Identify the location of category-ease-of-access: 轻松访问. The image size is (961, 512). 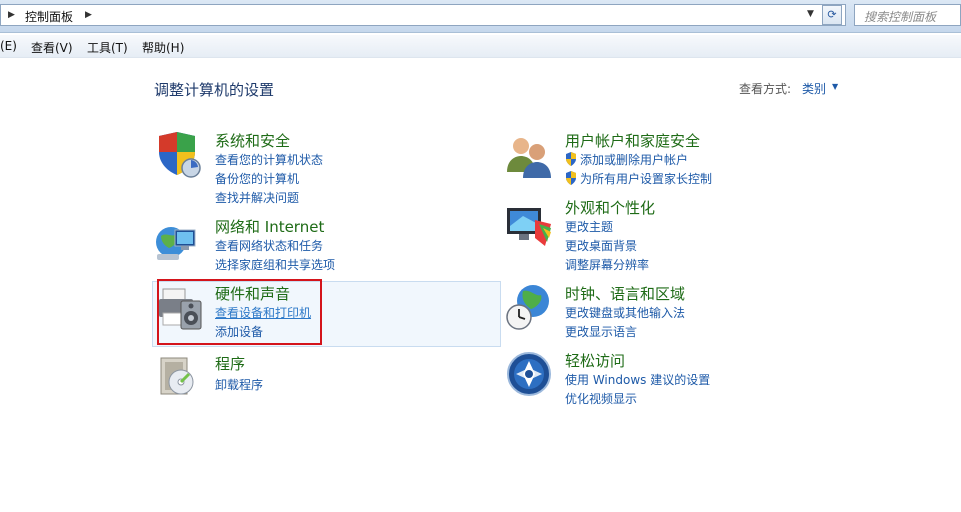
(595, 360).